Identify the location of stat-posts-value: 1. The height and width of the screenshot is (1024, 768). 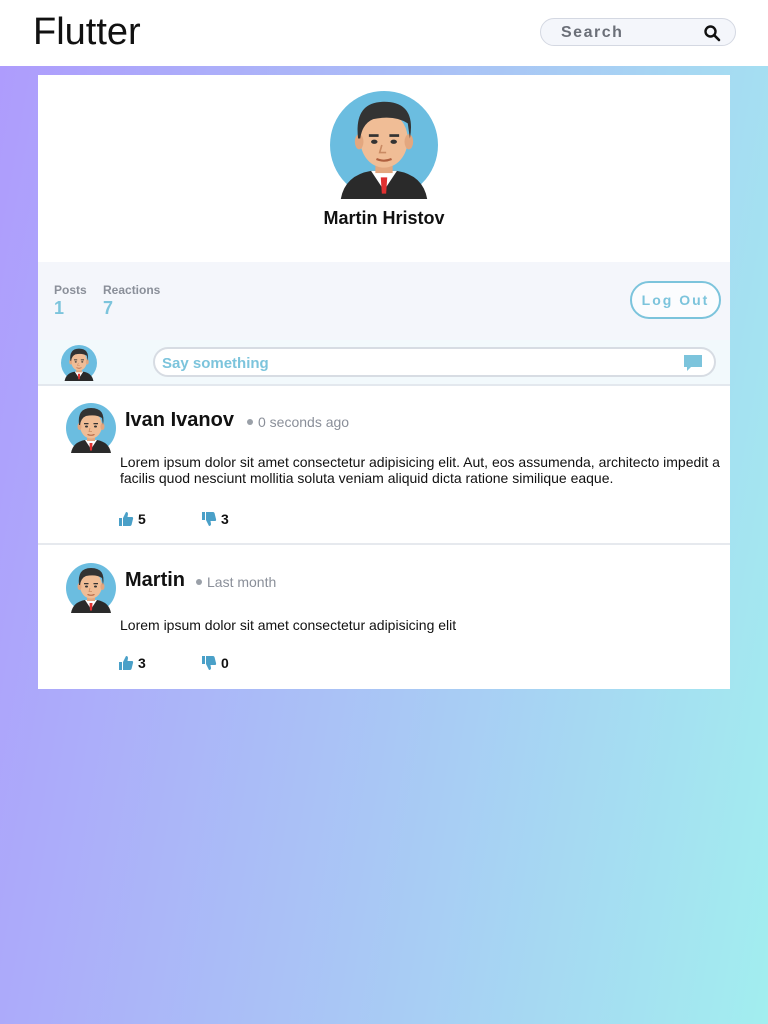
(59, 308).